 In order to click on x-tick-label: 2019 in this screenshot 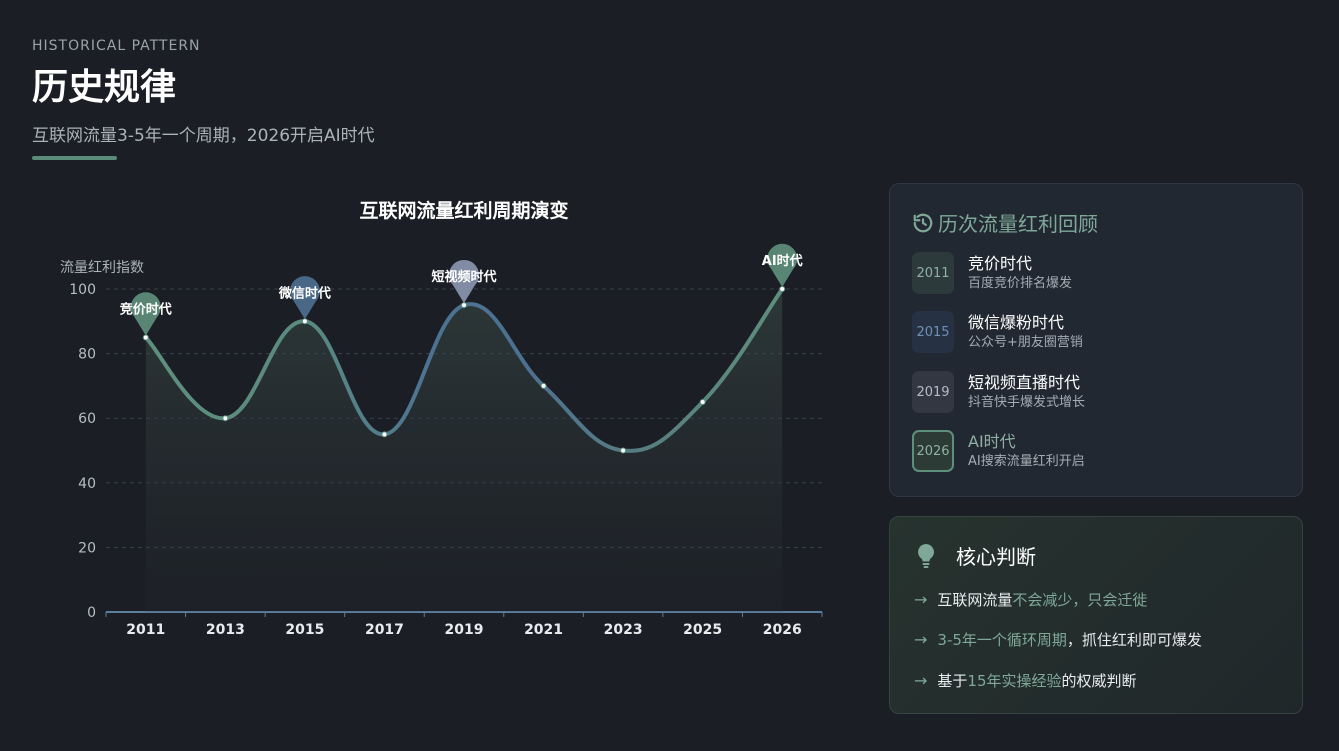, I will do `click(464, 630)`.